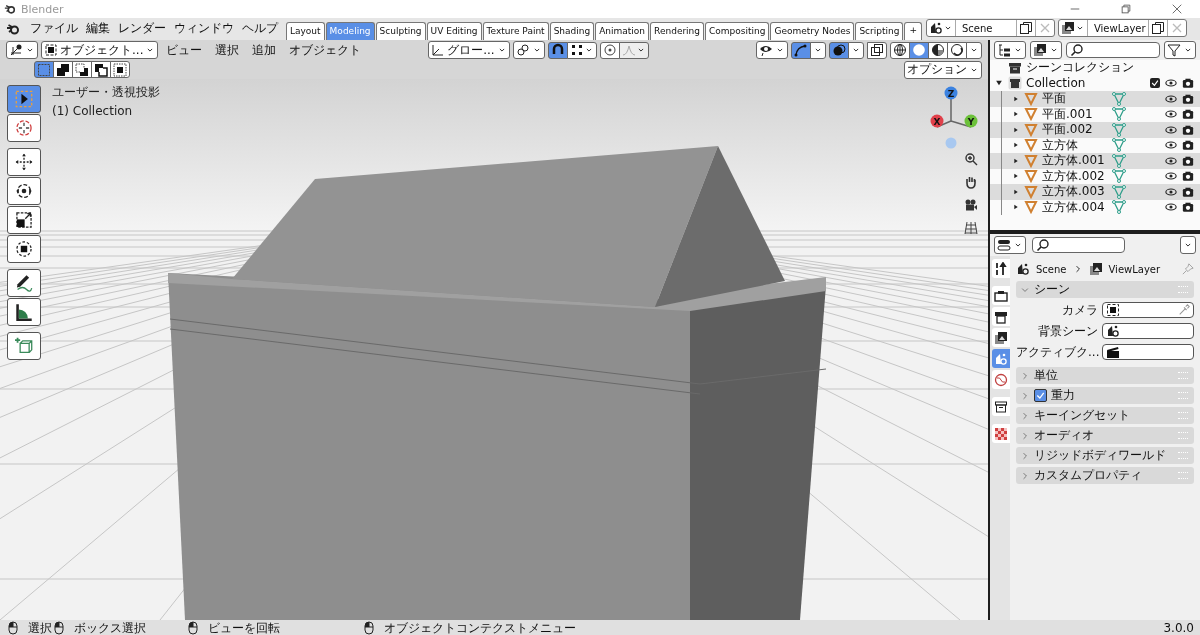 The width and height of the screenshot is (1200, 635). Describe the element at coordinates (305, 31) in the screenshot. I see `workspace-tab: Layout` at that location.